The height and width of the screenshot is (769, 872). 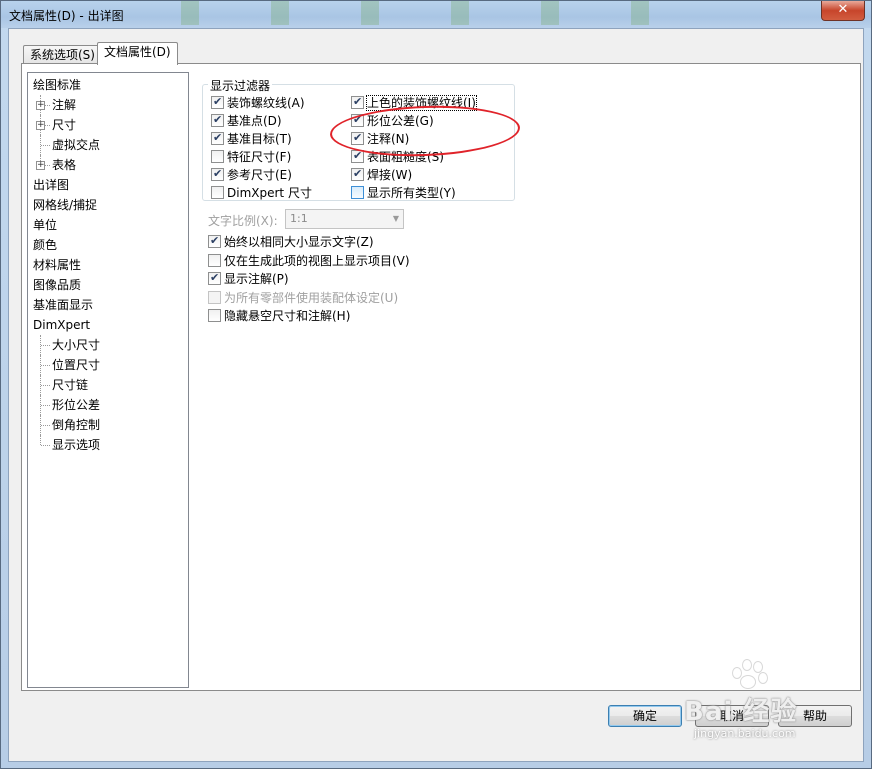 I want to click on checkbox-option: 焊接(W), so click(x=382, y=174).